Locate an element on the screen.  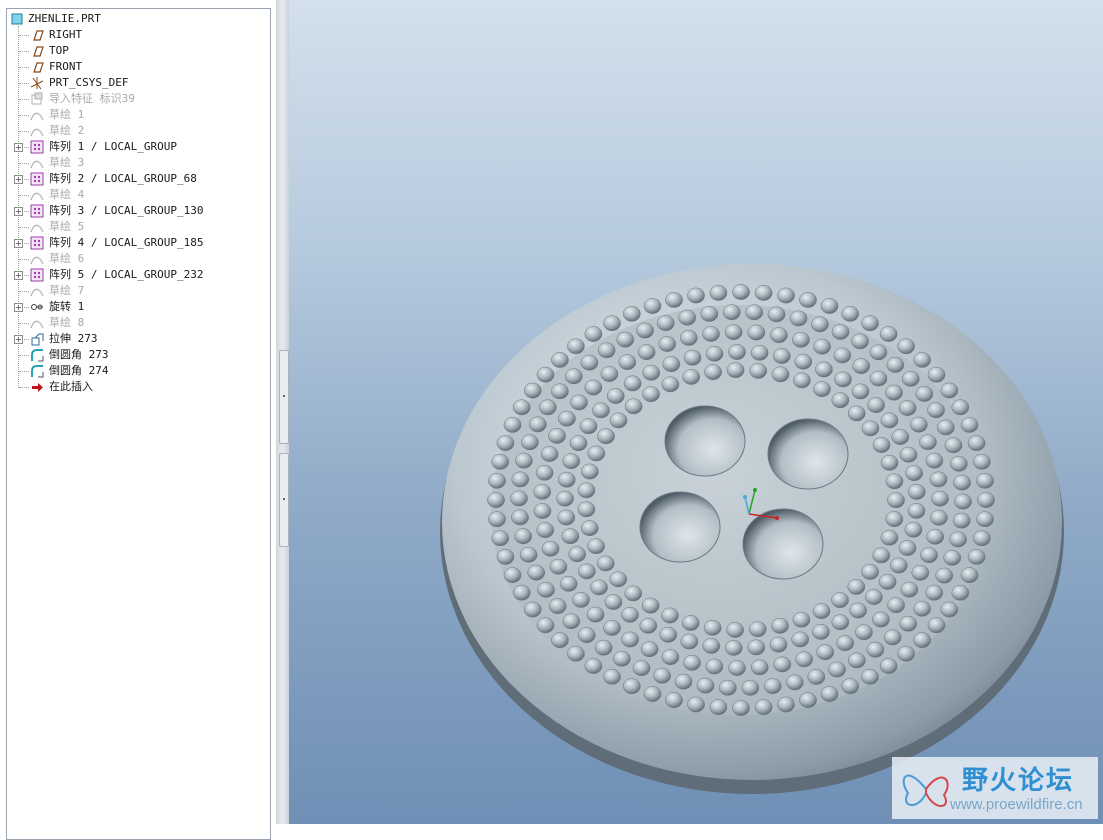
tree-item: + 阵列 1 / LOCAL_GROUP is located at coordinates (134, 147).